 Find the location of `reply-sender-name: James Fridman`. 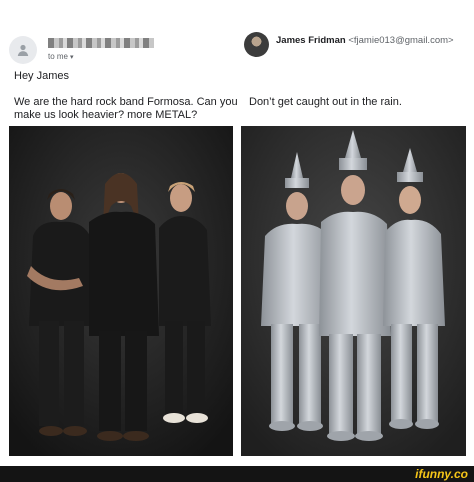

reply-sender-name: James Fridman is located at coordinates (311, 40).